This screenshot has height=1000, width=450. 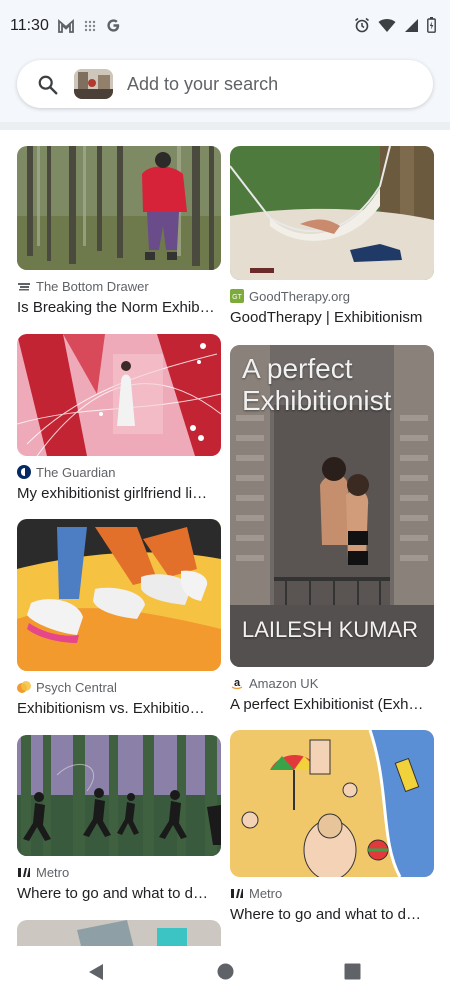 What do you see at coordinates (119, 687) in the screenshot?
I see `result-source: Psych Central` at bounding box center [119, 687].